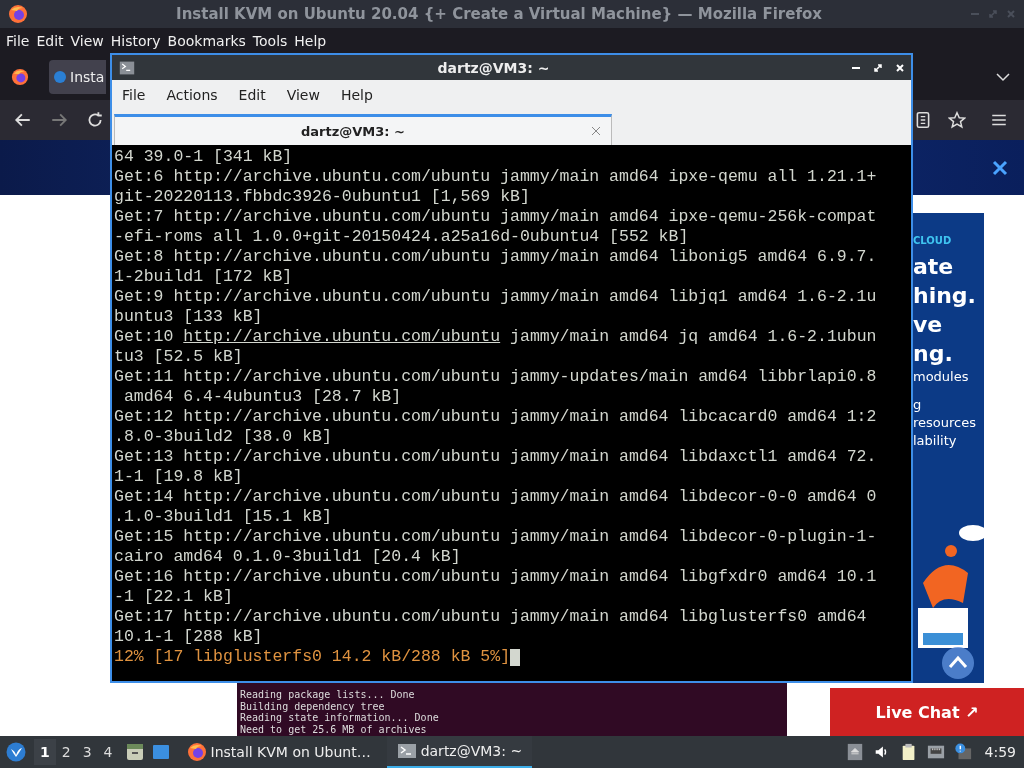 This screenshot has width=1024, height=768. Describe the element at coordinates (134, 752) in the screenshot. I see `file-cabinet-icon` at that location.